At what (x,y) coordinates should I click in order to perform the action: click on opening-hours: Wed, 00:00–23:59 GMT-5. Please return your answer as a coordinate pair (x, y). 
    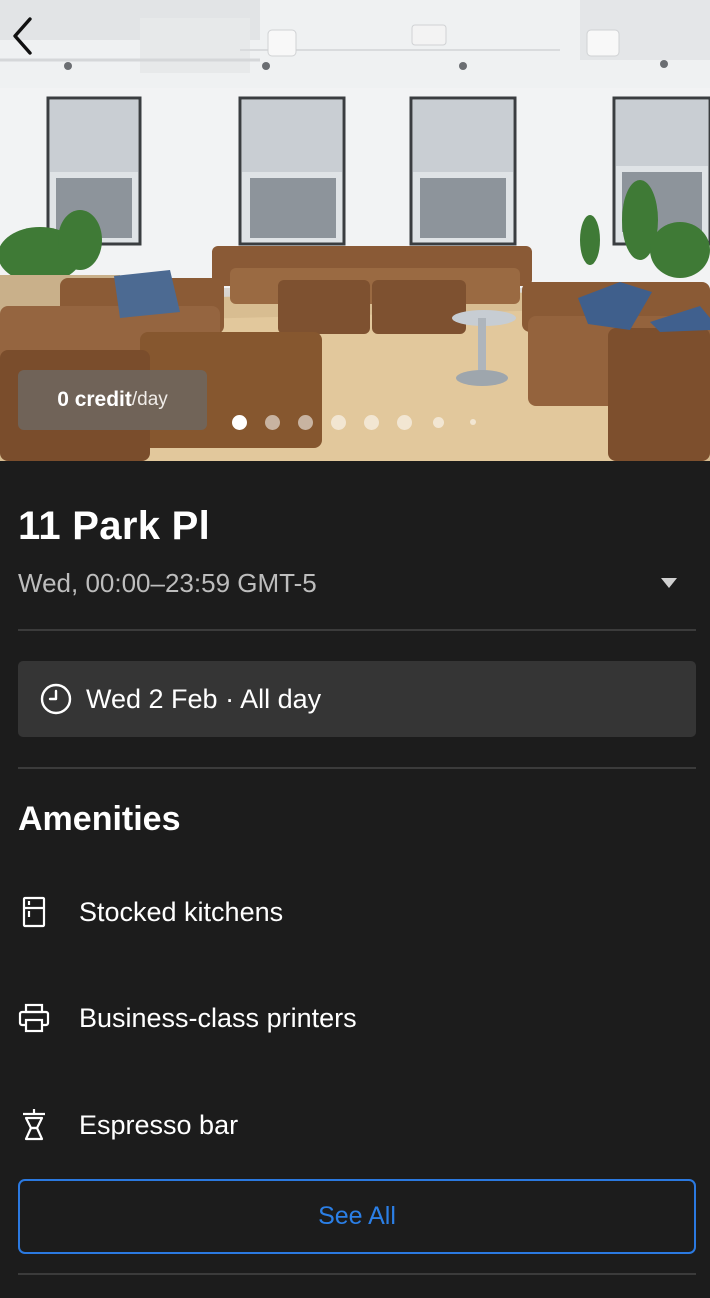
    Looking at the image, I should click on (167, 582).